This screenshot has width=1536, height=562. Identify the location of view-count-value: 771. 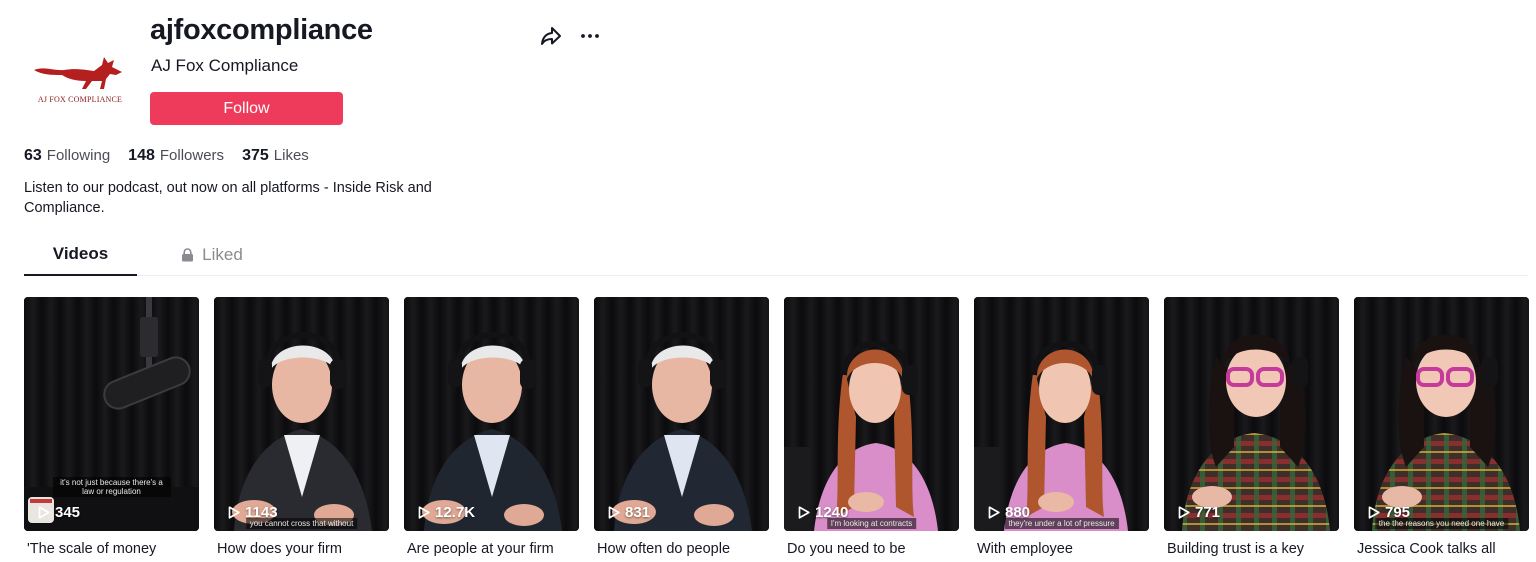
(1208, 512).